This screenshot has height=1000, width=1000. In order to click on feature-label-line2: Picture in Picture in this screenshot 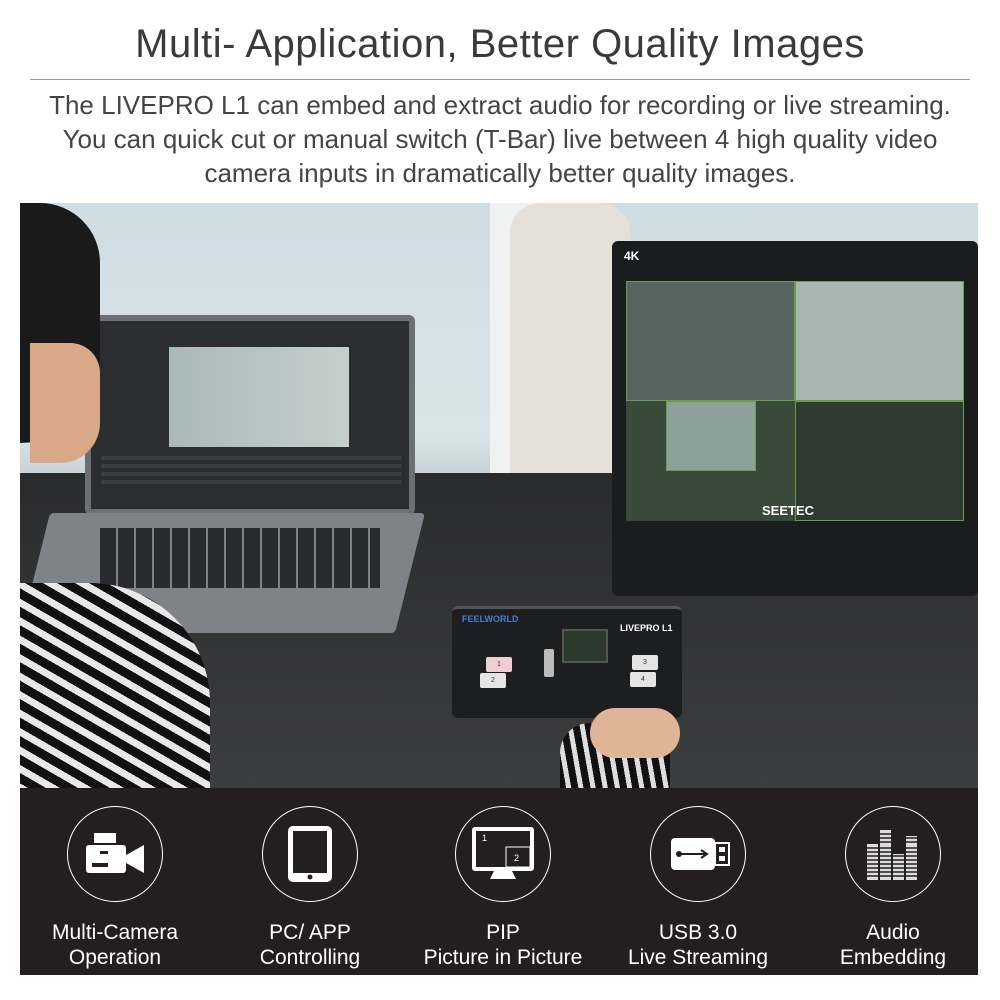, I will do `click(503, 957)`.